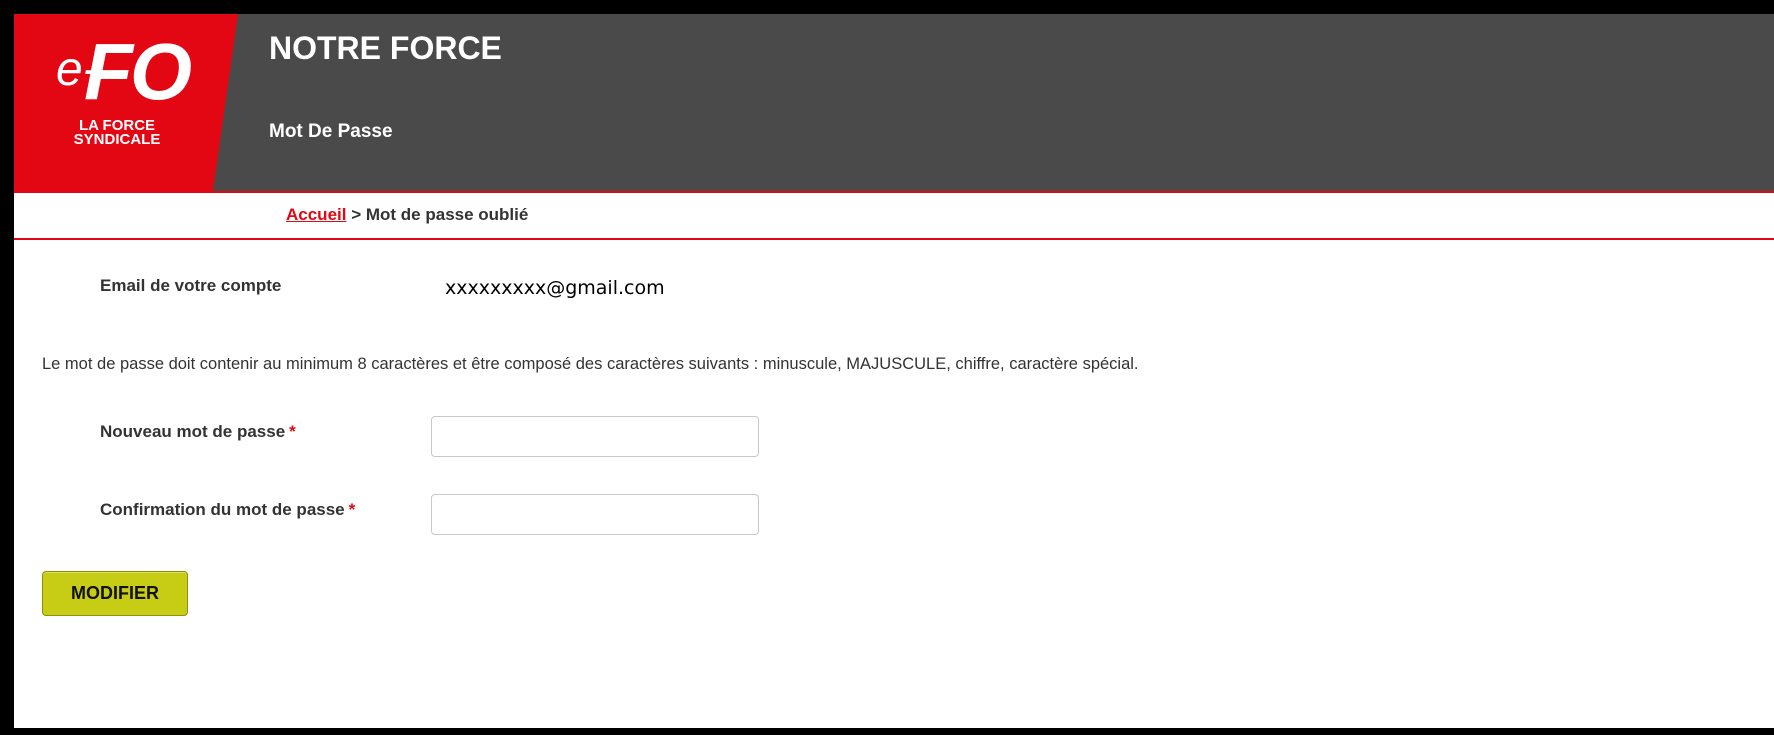  Describe the element at coordinates (331, 131) in the screenshot. I see `page-subtitle: Mot De Passe` at that location.